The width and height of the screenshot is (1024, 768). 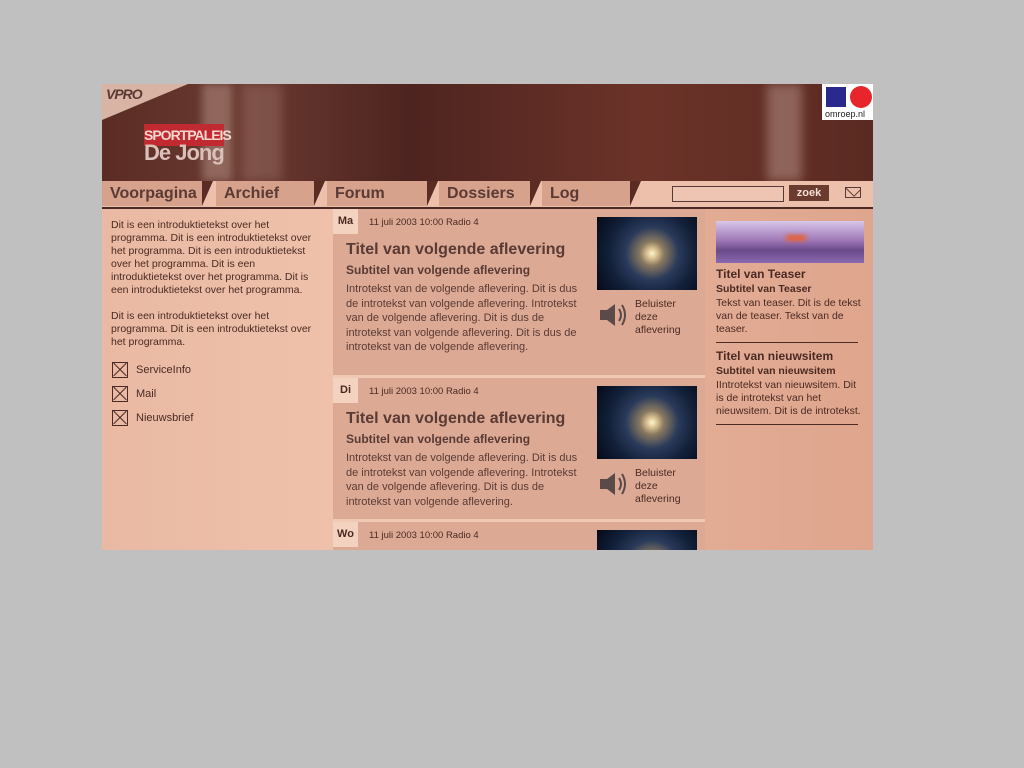 I want to click on mail-icon, so click(x=853, y=192).